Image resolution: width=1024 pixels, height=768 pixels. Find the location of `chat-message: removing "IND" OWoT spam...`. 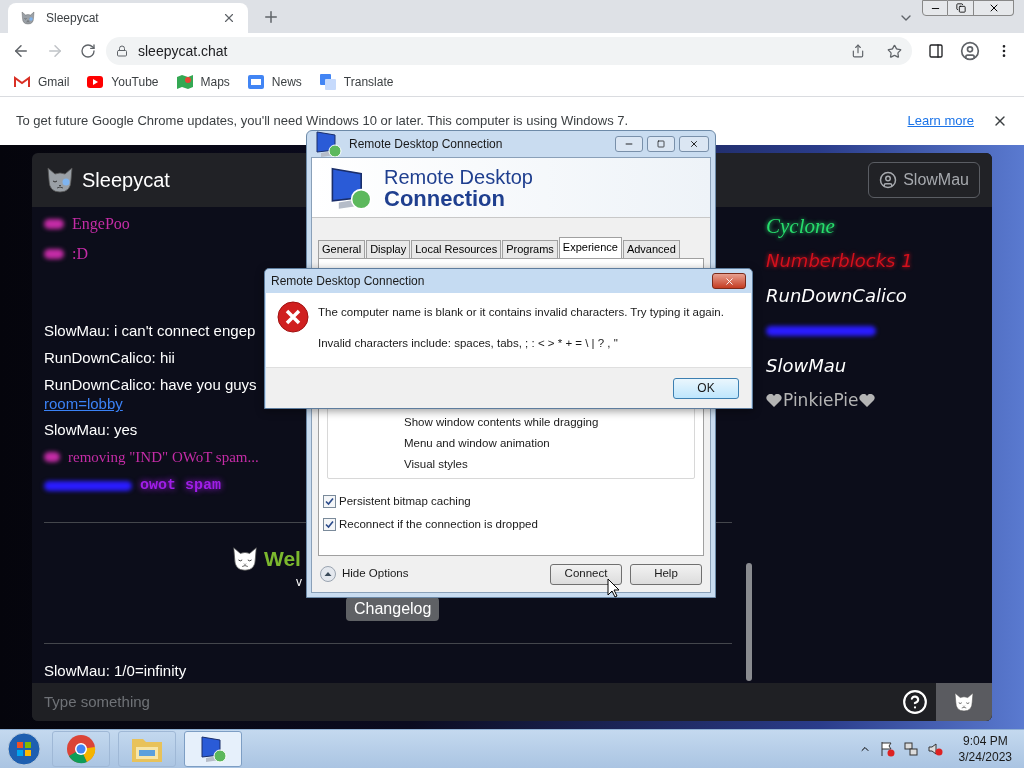

chat-message: removing "IND" OWoT spam... is located at coordinates (163, 458).